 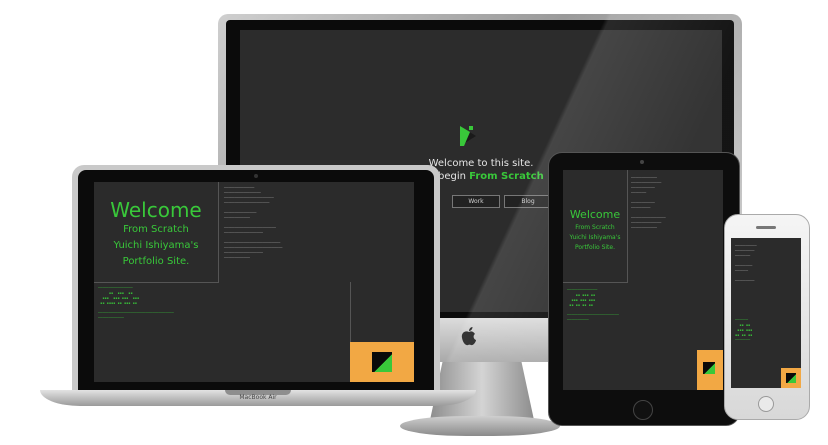 I want to click on macbook-camera, so click(x=256, y=176).